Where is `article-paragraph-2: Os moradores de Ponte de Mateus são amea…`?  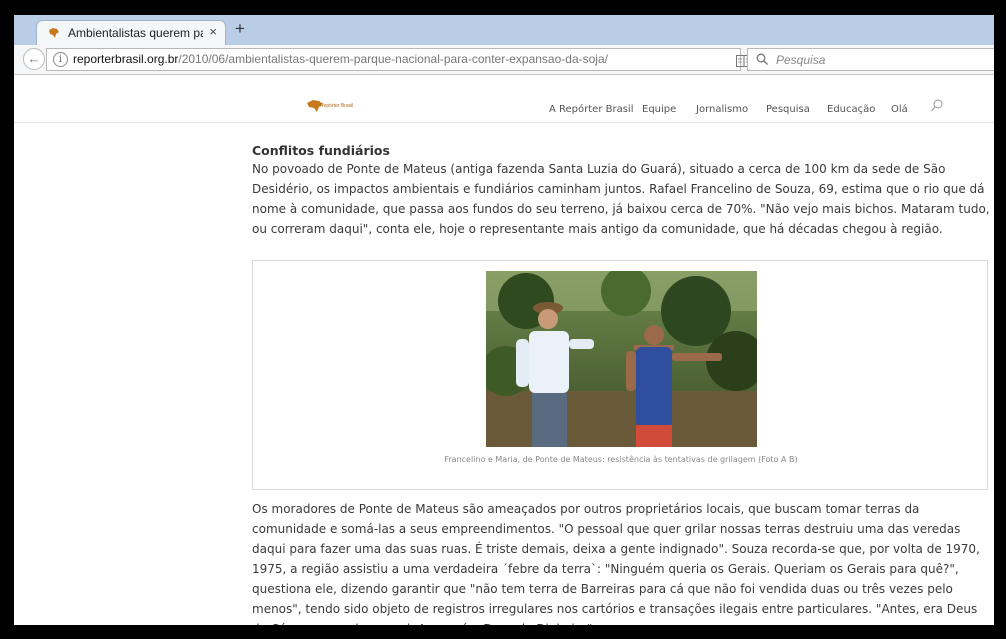
article-paragraph-2: Os moradores de Ponte de Mateus são amea… is located at coordinates (616, 563).